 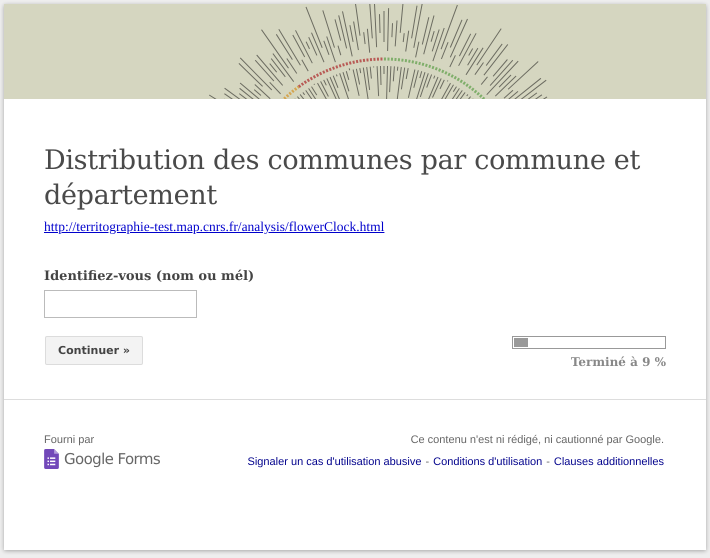 I want to click on footer-link: Conditions d'utilisation, so click(x=487, y=462).